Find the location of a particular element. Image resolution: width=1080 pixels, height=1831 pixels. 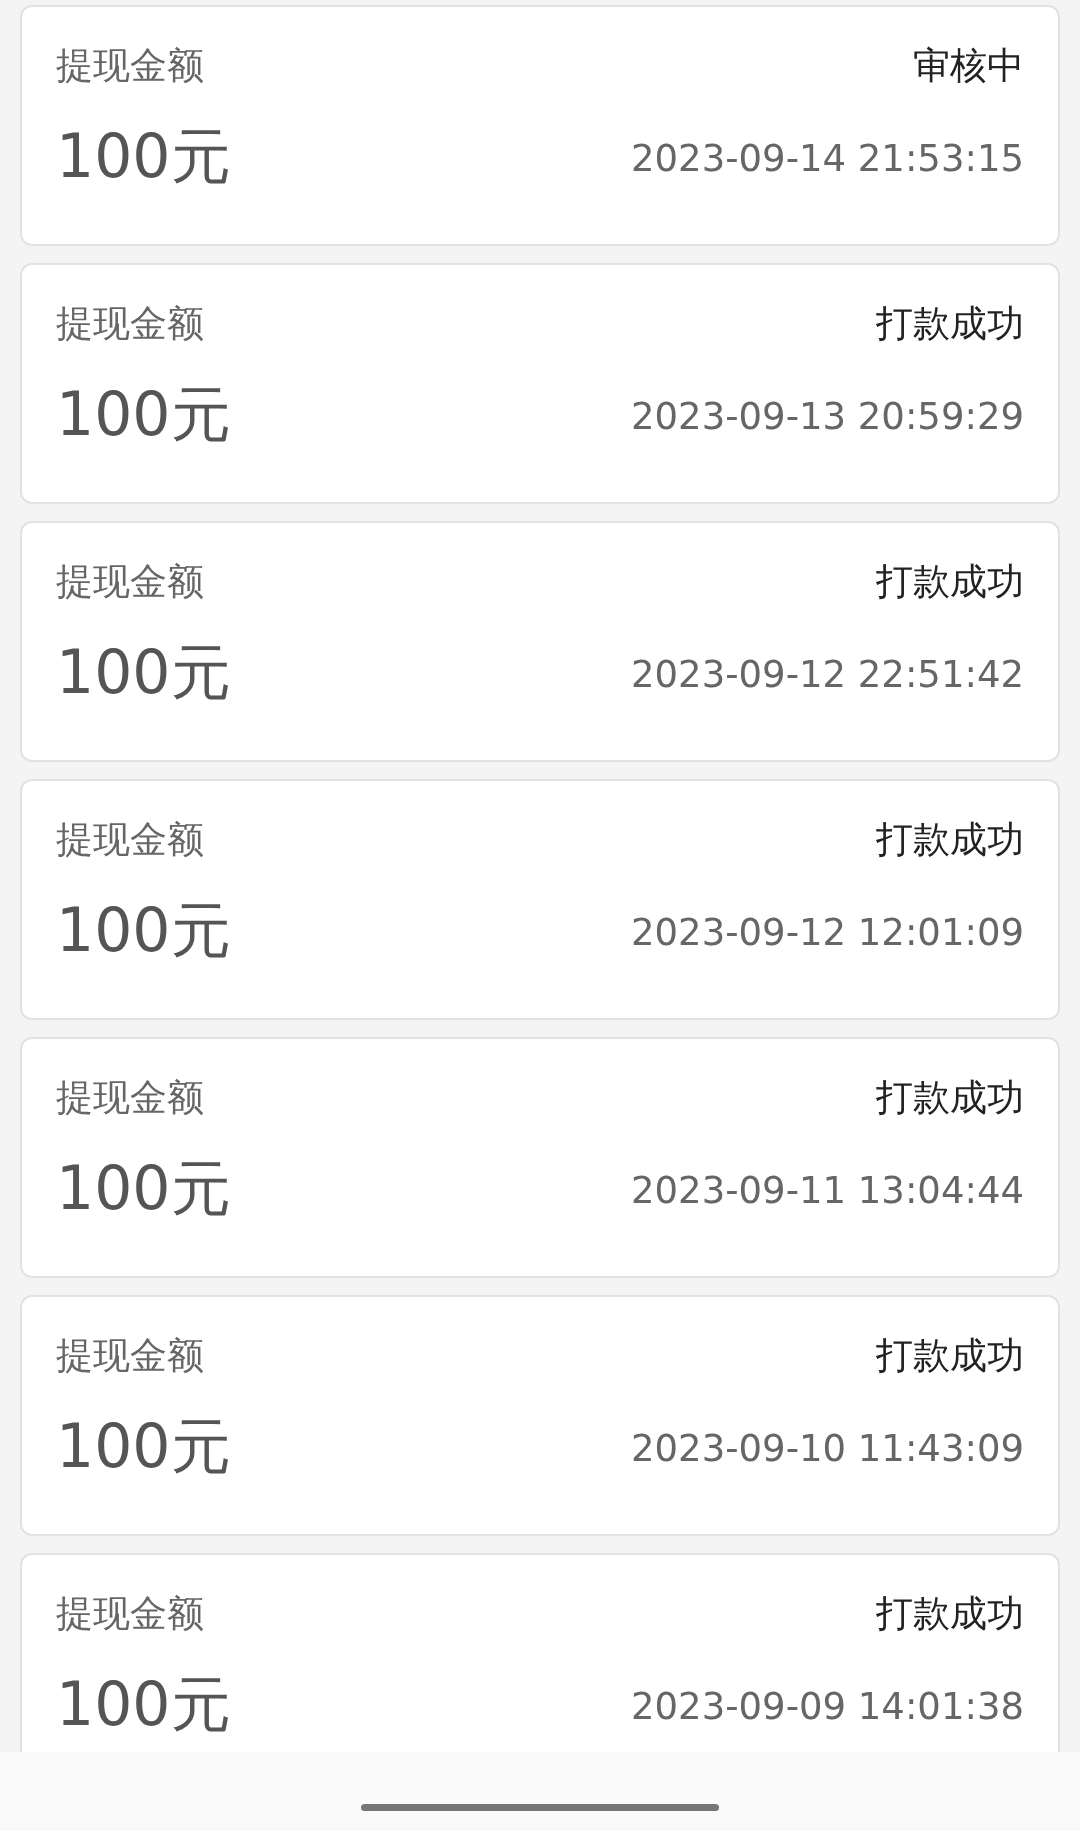

time-text: 2023-09-12 12:01:09 is located at coordinates (827, 932).